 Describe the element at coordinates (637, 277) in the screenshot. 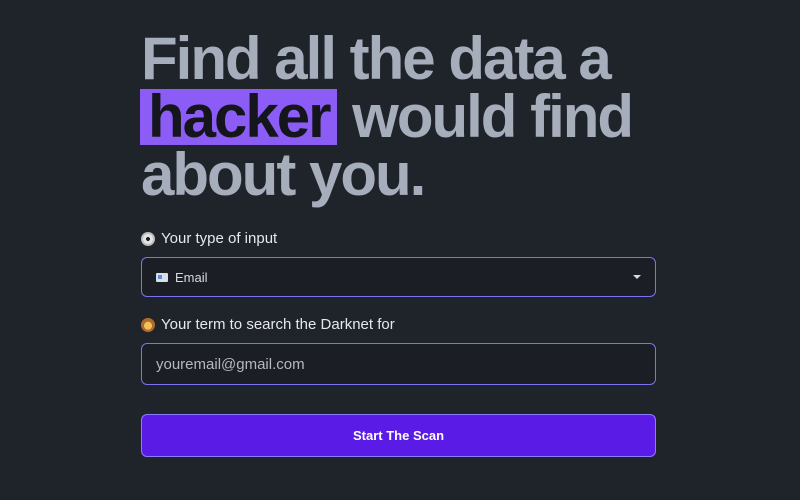

I see `chevron-down-icon` at that location.